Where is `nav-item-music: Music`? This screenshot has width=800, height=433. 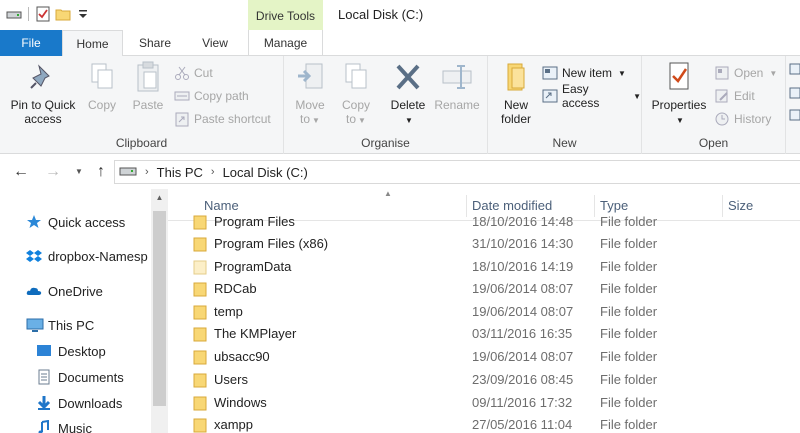
nav-item-music: Music is located at coordinates (64, 424).